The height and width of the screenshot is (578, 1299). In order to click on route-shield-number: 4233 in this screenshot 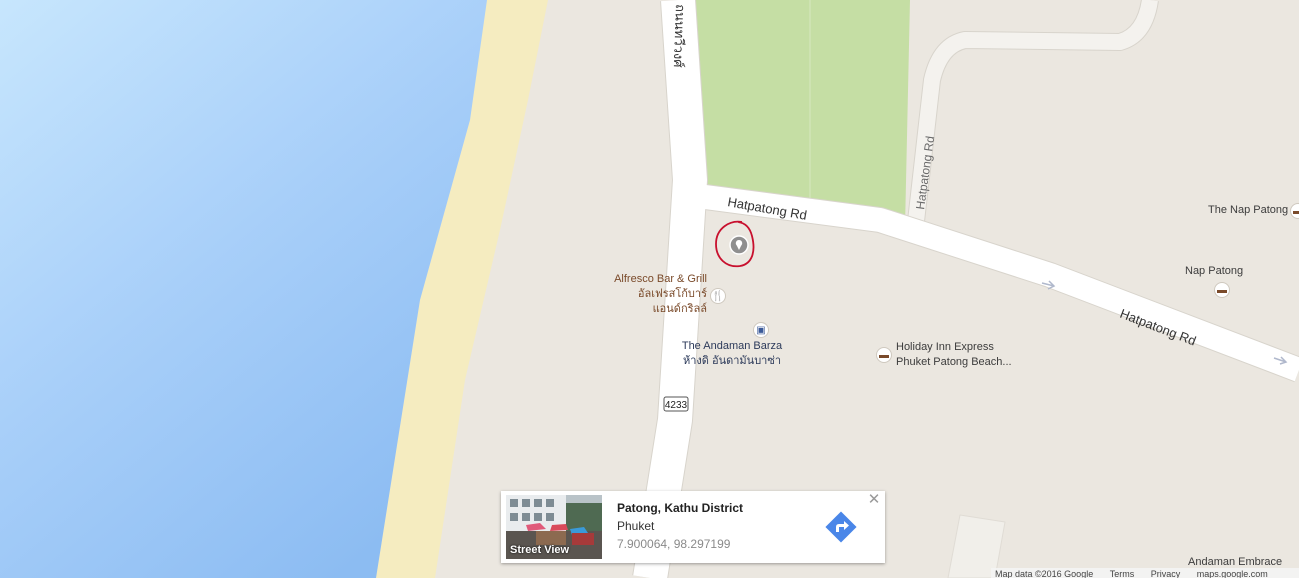, I will do `click(676, 405)`.